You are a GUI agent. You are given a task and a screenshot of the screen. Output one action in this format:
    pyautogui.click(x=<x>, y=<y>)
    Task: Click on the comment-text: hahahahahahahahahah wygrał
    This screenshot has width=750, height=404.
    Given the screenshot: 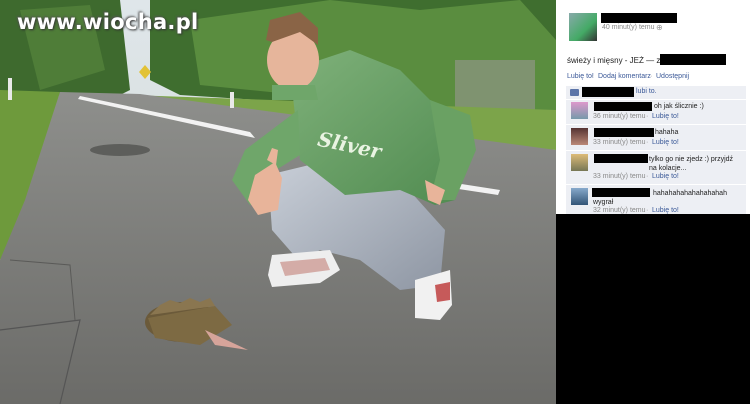 What is the action you would take?
    pyautogui.click(x=660, y=198)
    